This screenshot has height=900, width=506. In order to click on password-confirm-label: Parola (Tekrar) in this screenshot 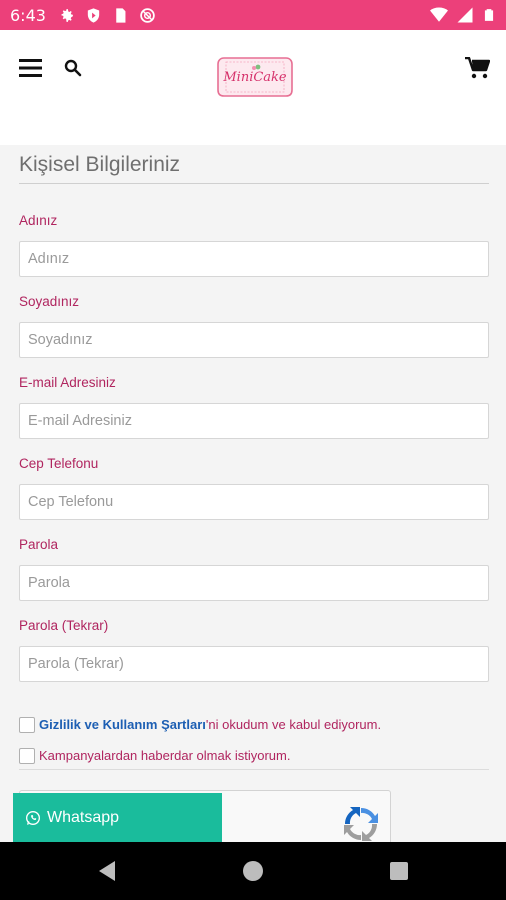, I will do `click(64, 625)`.